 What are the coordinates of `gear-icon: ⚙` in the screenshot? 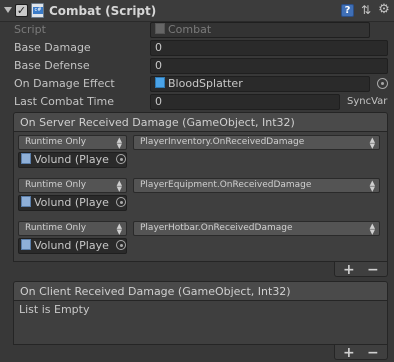 It's located at (384, 10).